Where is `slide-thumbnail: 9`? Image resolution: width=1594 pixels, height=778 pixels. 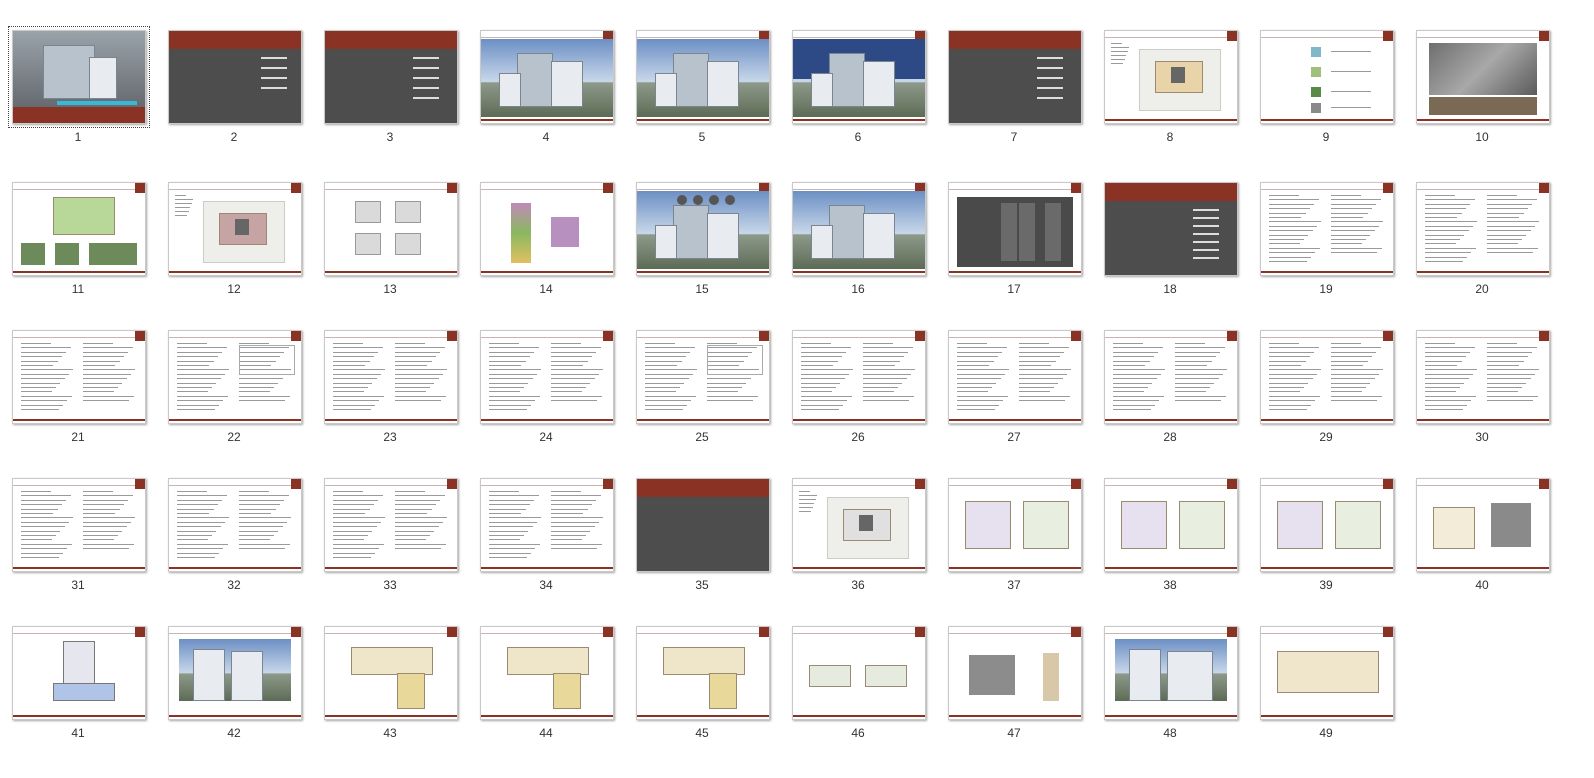
slide-thumbnail: 9 is located at coordinates (1326, 91).